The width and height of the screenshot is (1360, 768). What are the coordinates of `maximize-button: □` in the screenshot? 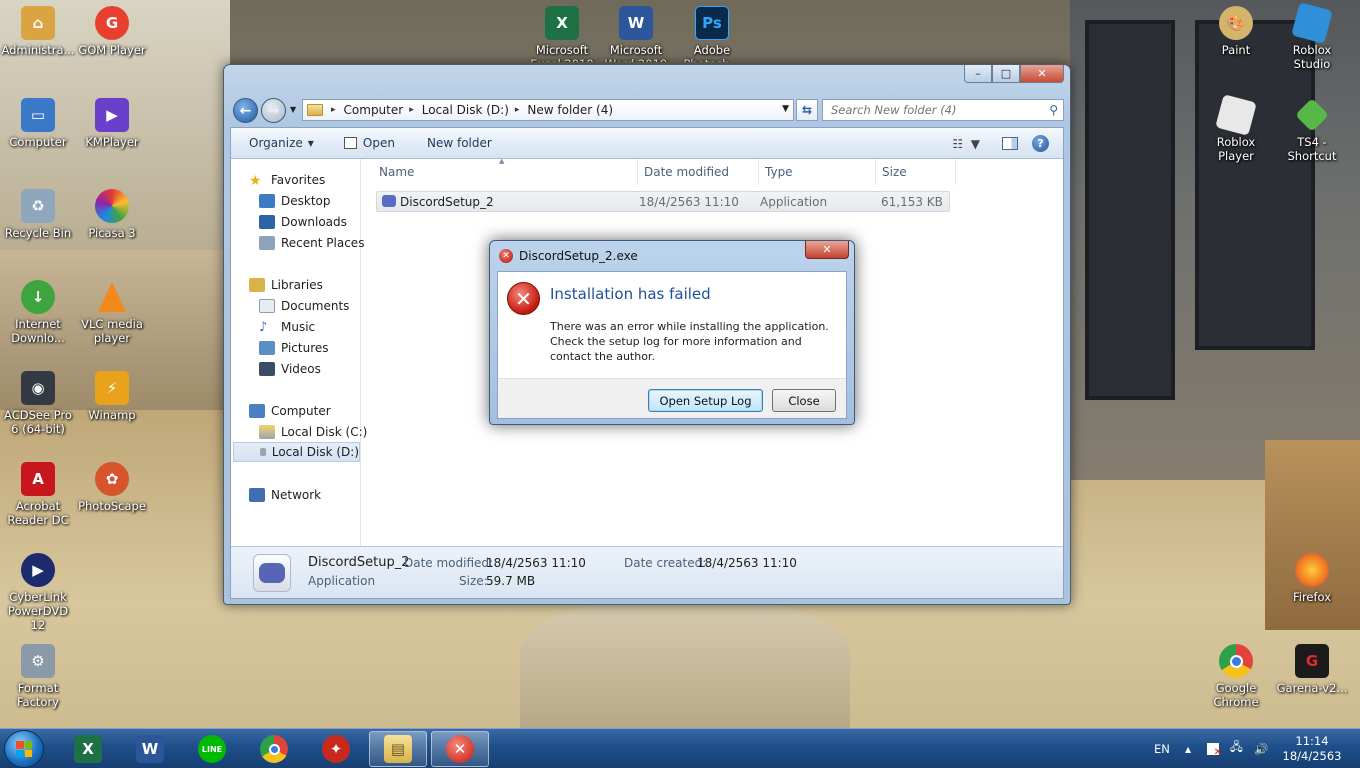 It's located at (1006, 74).